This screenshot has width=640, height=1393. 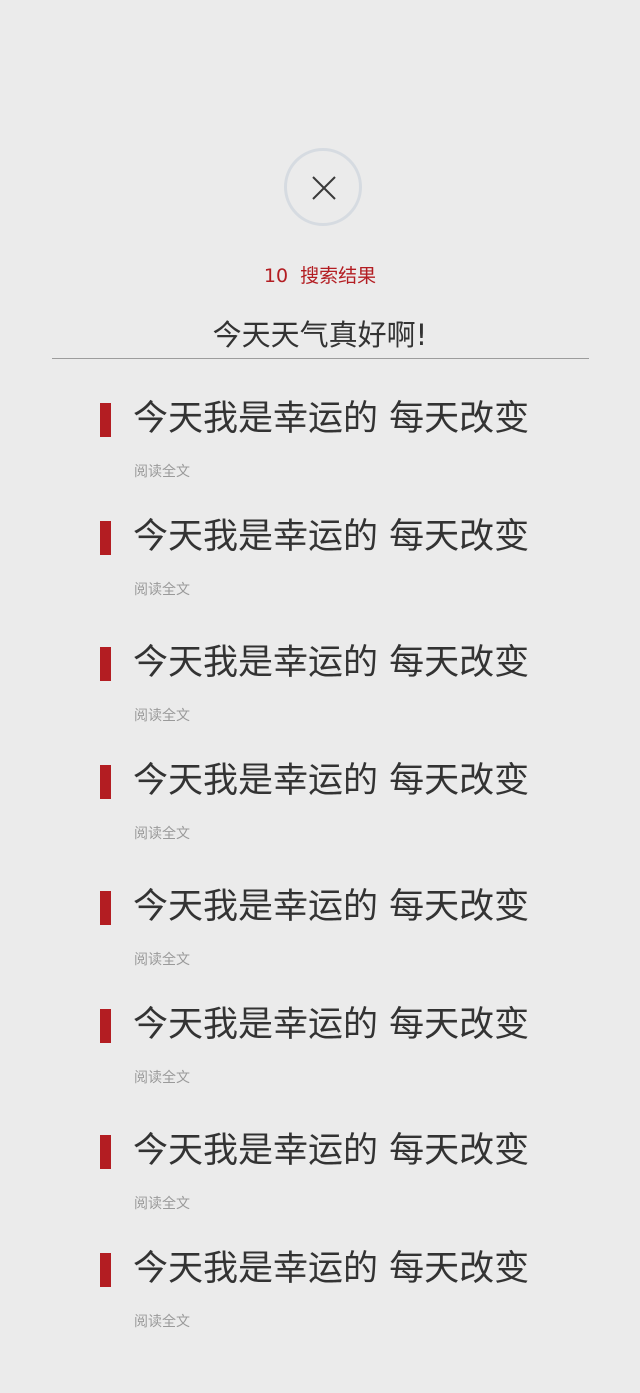 I want to click on result-count-label: 搜索结果, so click(x=338, y=276).